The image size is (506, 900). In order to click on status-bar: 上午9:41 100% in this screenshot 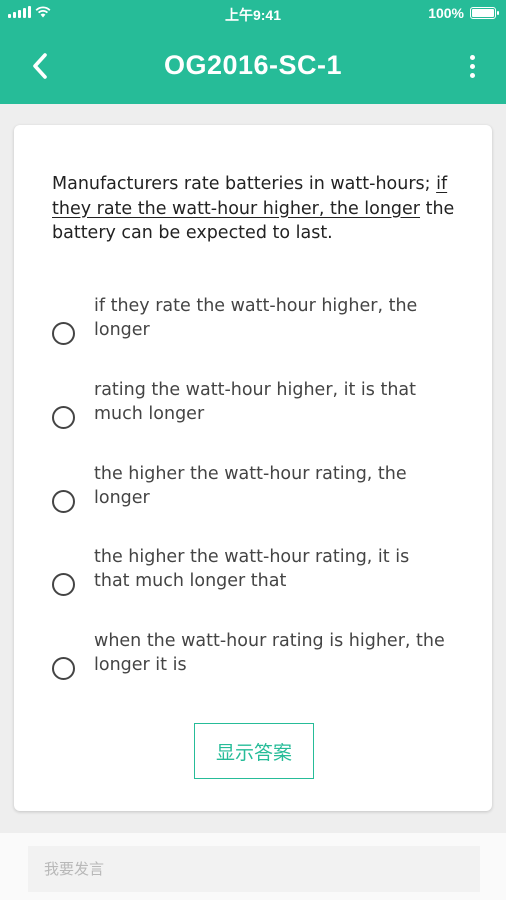, I will do `click(253, 14)`.